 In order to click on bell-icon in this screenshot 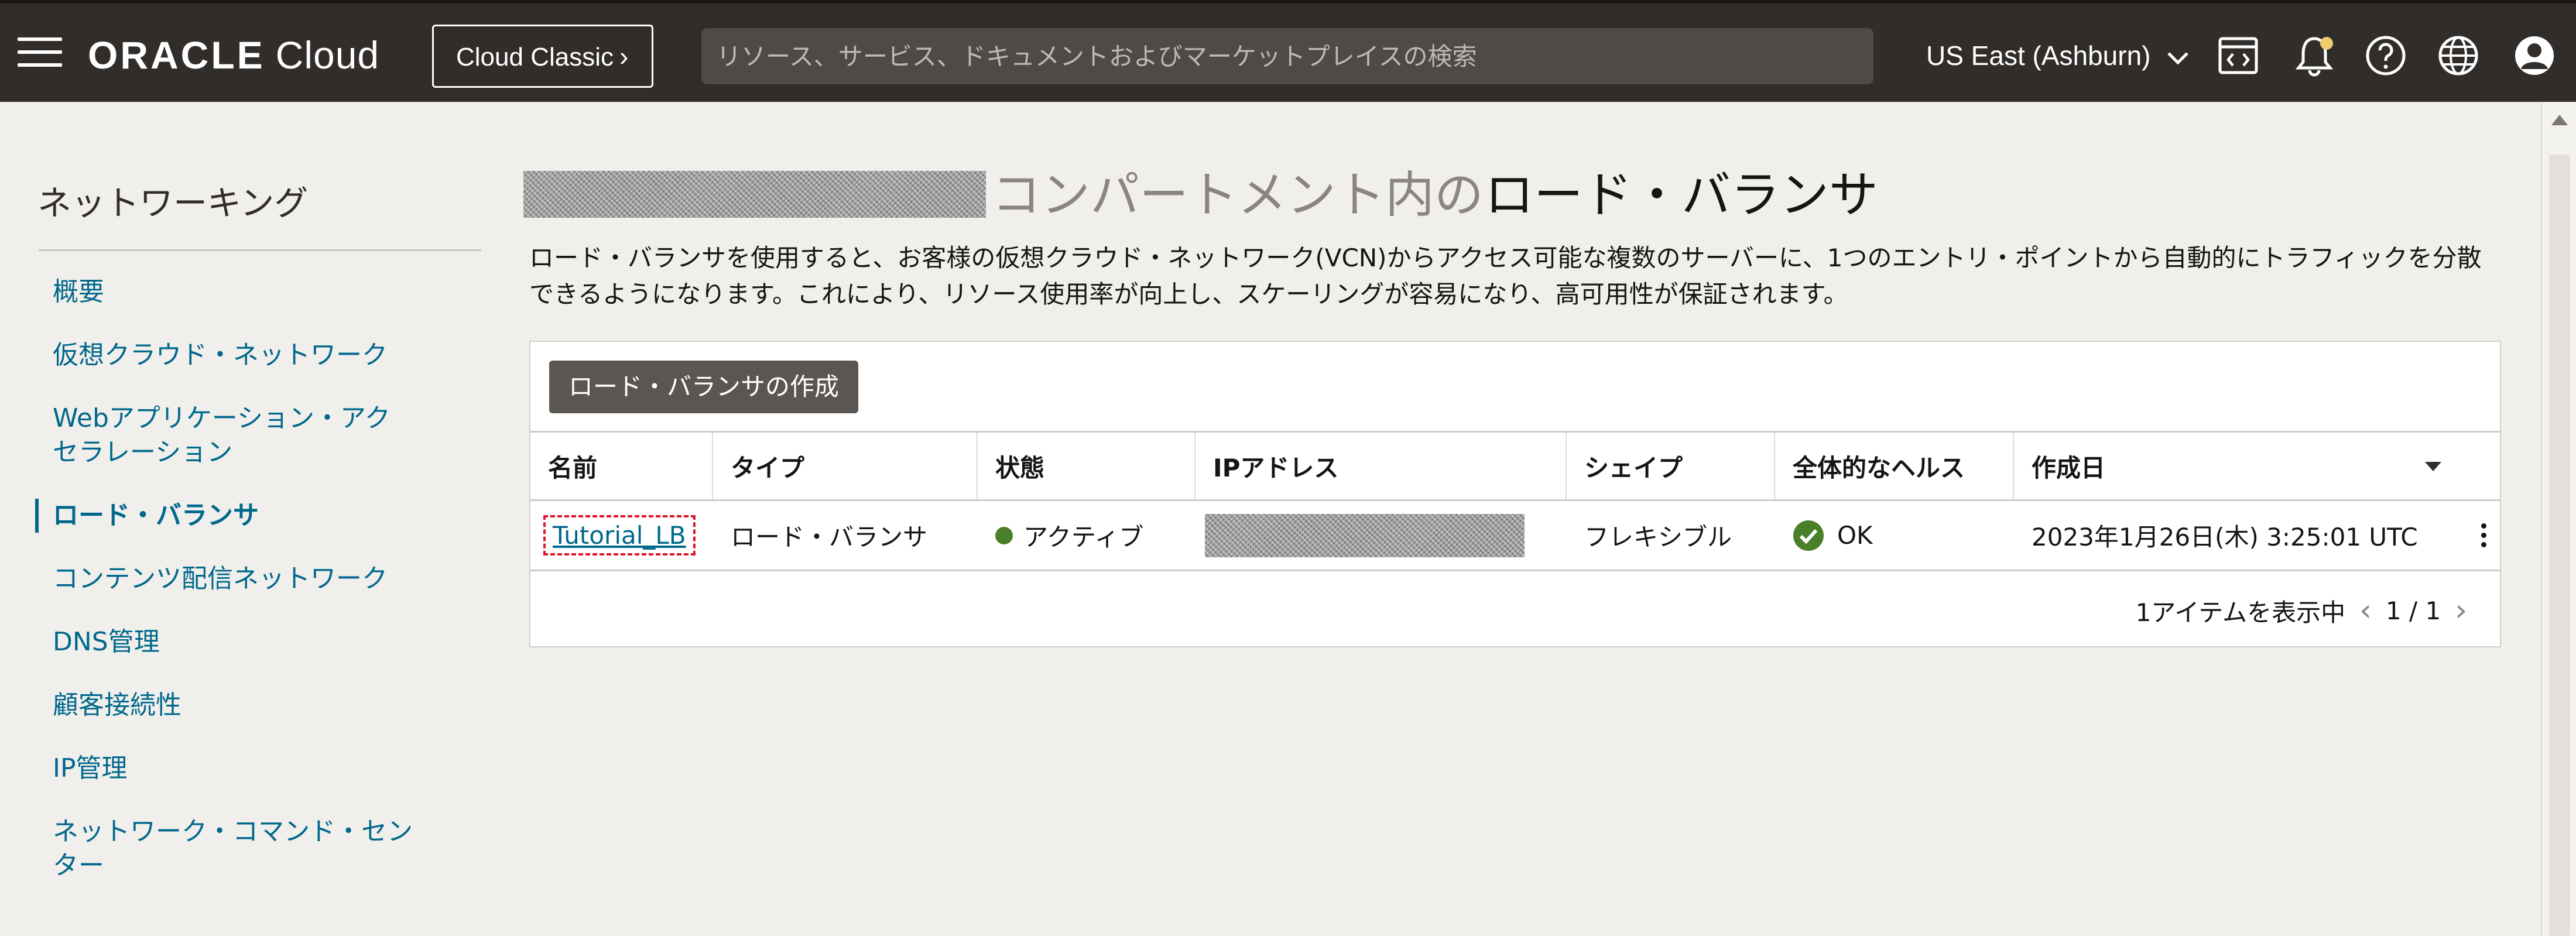, I will do `click(2314, 55)`.